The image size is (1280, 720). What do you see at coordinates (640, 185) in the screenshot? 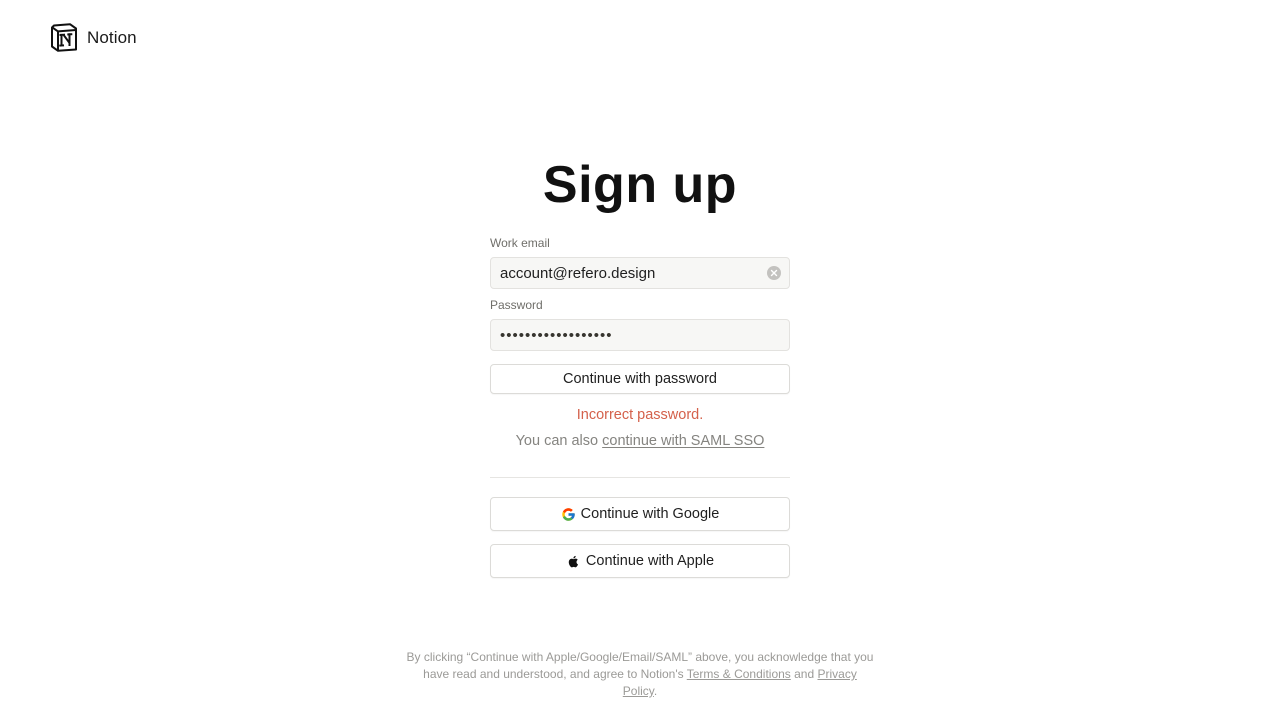
I see `page-title: Sign up` at bounding box center [640, 185].